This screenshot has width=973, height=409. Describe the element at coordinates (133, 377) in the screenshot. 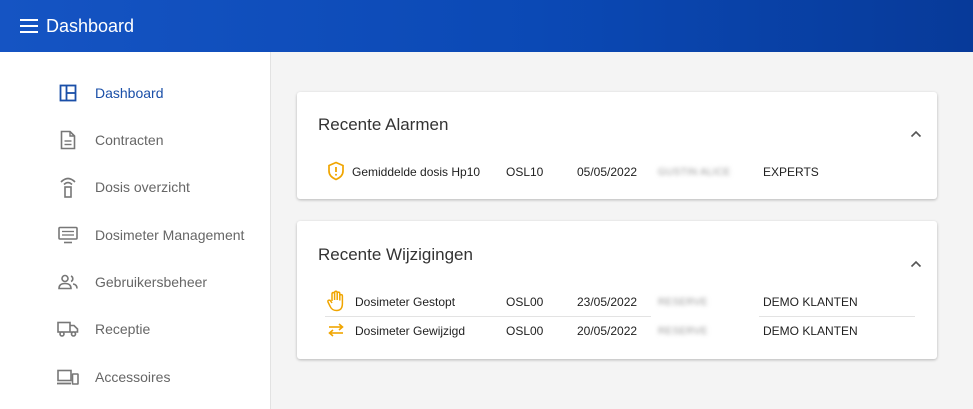

I see `sidebar-item-label: Accessoires` at that location.